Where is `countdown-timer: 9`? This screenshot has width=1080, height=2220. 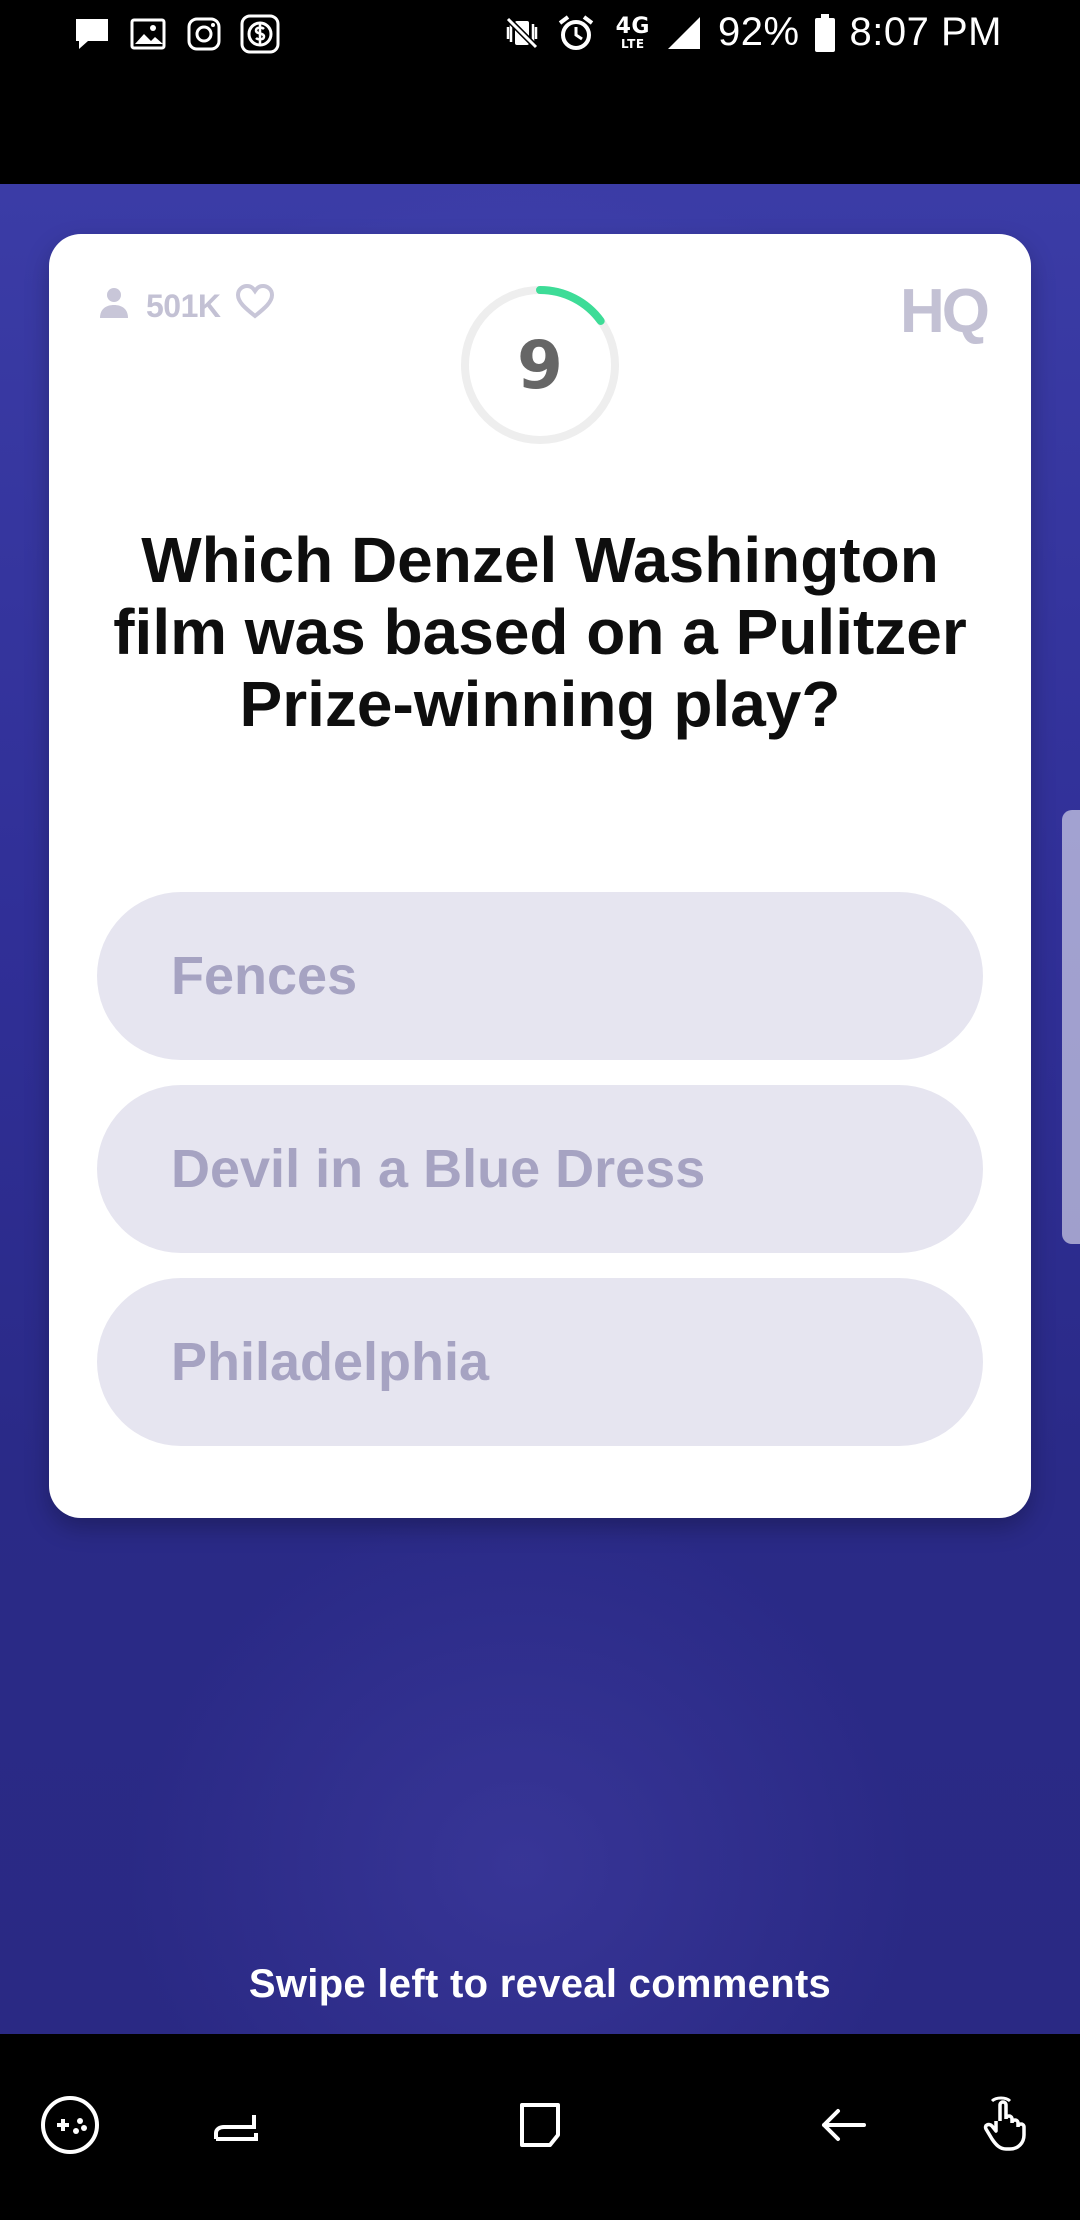 countdown-timer: 9 is located at coordinates (540, 365).